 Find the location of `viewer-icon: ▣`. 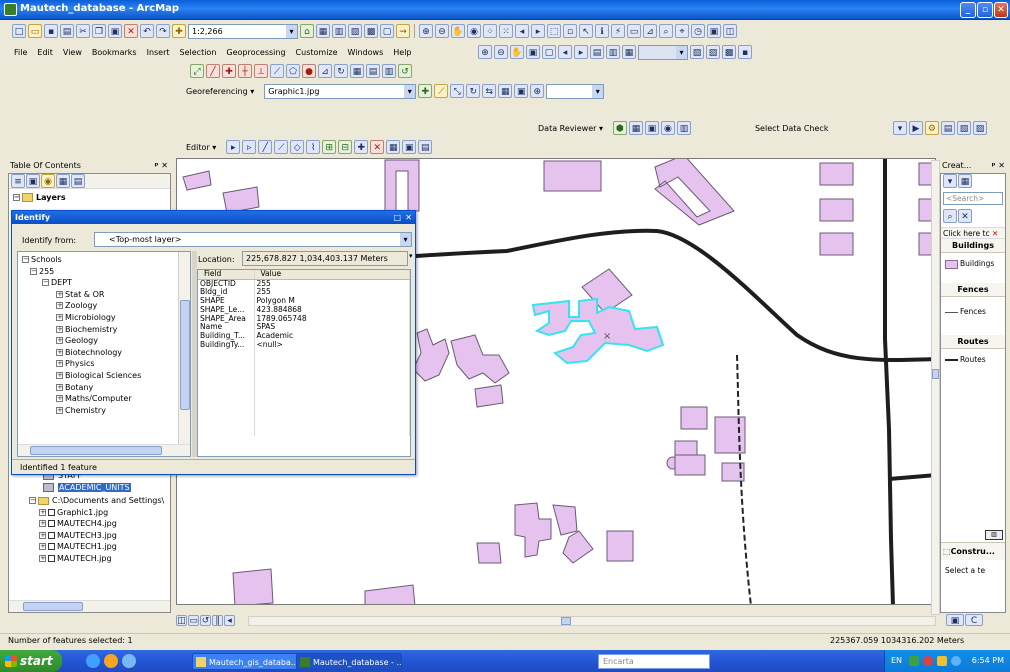

viewer-icon: ▣ is located at coordinates (714, 31).